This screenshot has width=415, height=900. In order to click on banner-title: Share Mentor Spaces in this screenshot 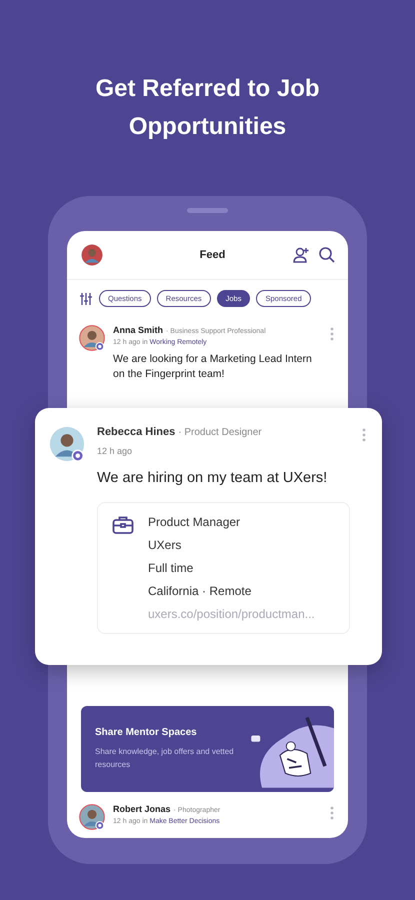, I will do `click(146, 732)`.